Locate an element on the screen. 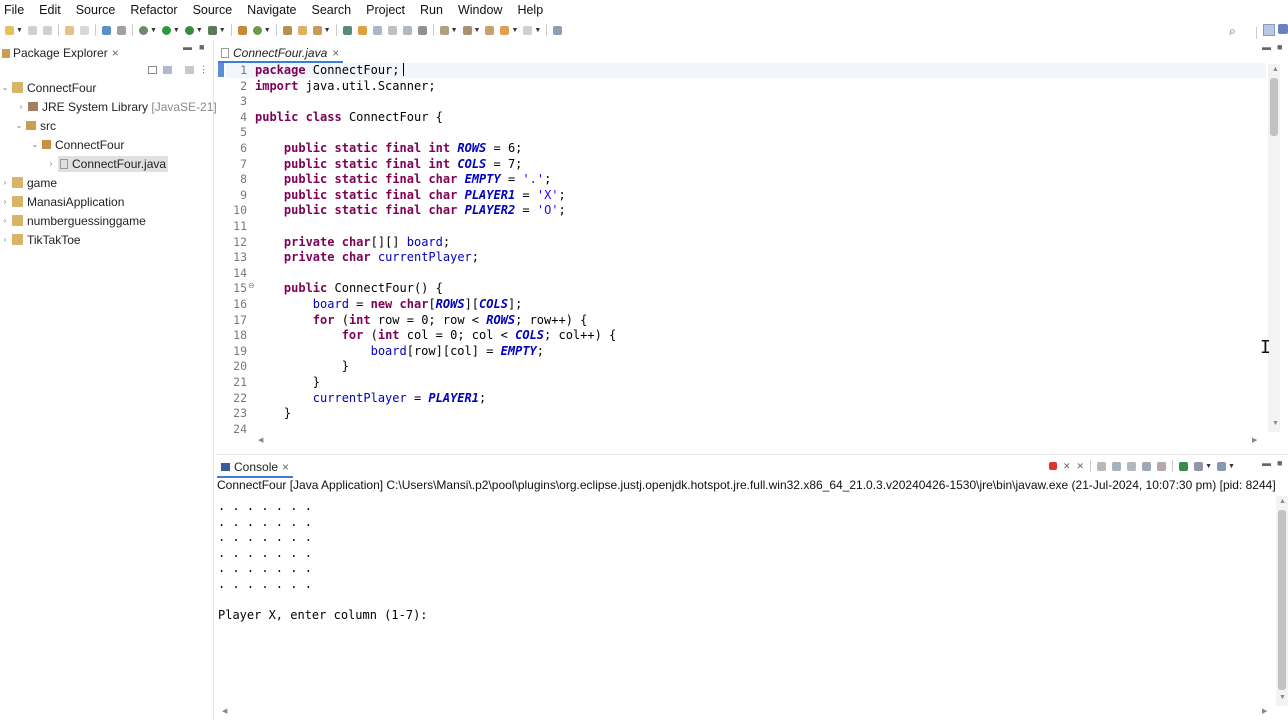  display-console-icon is located at coordinates (1199, 466).